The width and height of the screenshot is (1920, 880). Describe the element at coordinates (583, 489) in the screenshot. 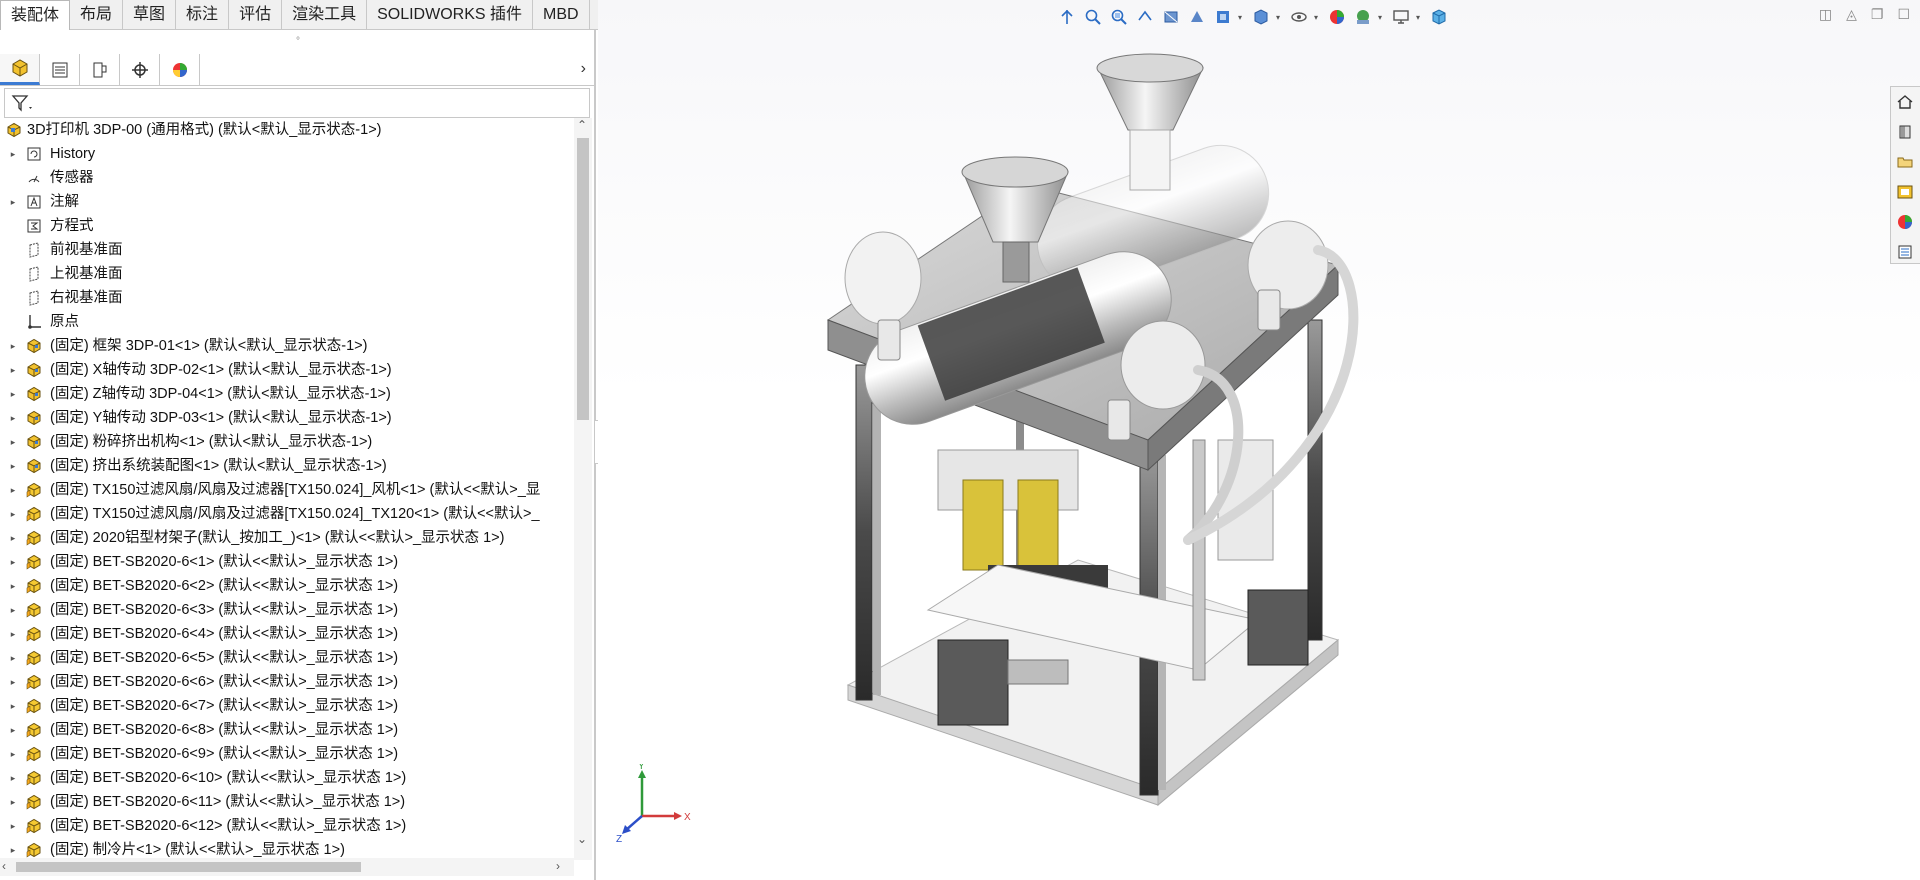

I see `tree-vertical-scrollbar: ⌃ ⌄` at that location.